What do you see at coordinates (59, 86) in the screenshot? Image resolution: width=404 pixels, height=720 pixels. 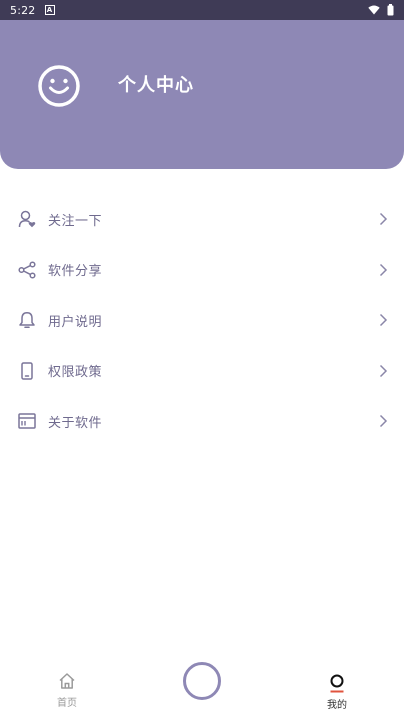 I see `smiley-face-icon` at bounding box center [59, 86].